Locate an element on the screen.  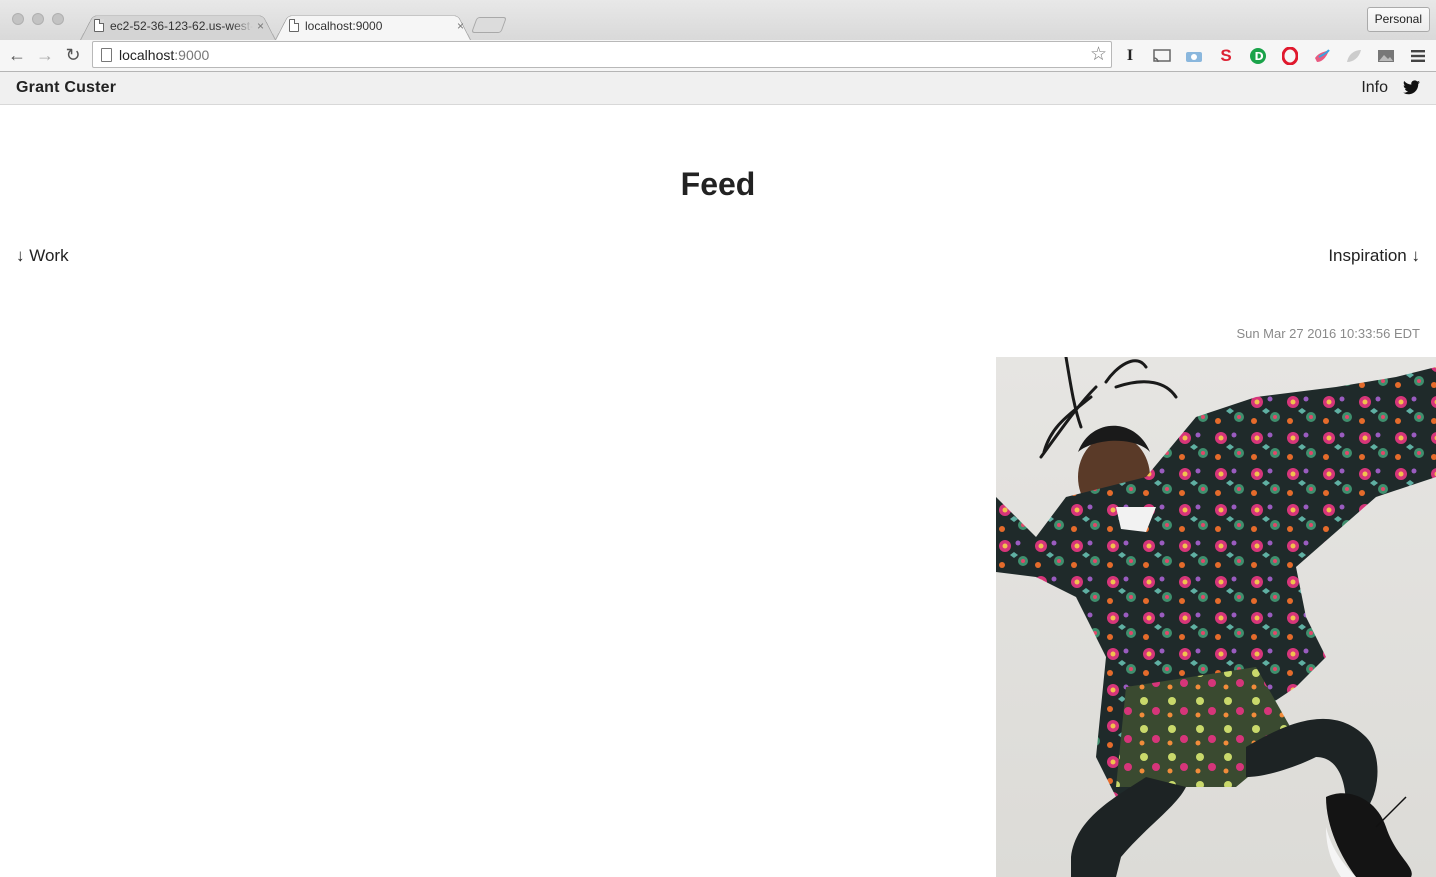
work-section-link: ↓ Work is located at coordinates (42, 256).